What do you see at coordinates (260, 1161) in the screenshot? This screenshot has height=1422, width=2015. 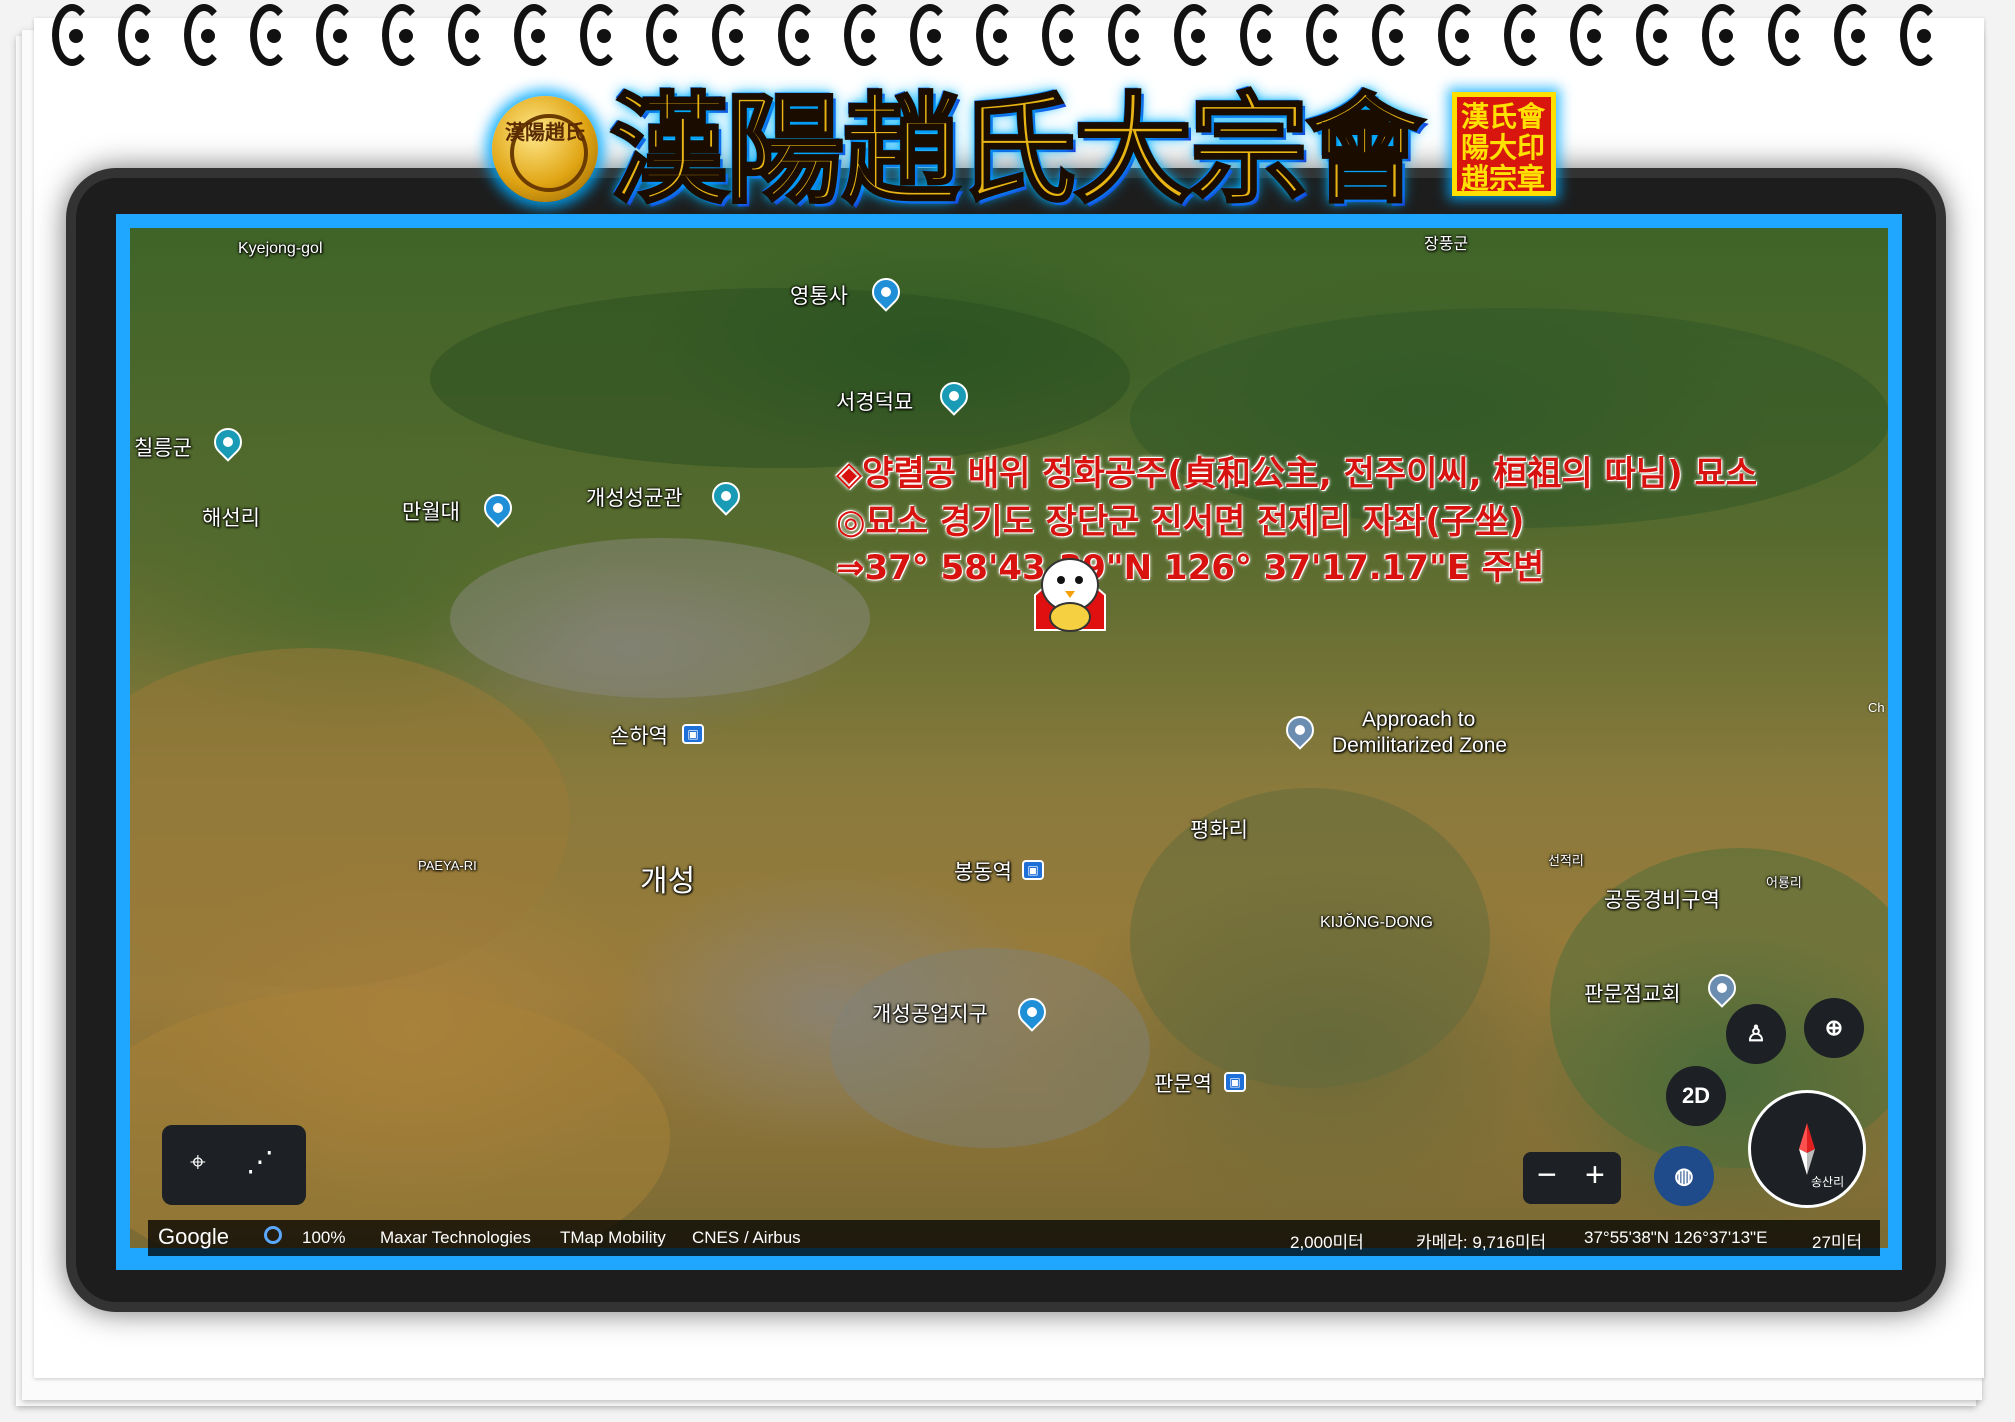 I see `measure-path-icon: ⋰` at bounding box center [260, 1161].